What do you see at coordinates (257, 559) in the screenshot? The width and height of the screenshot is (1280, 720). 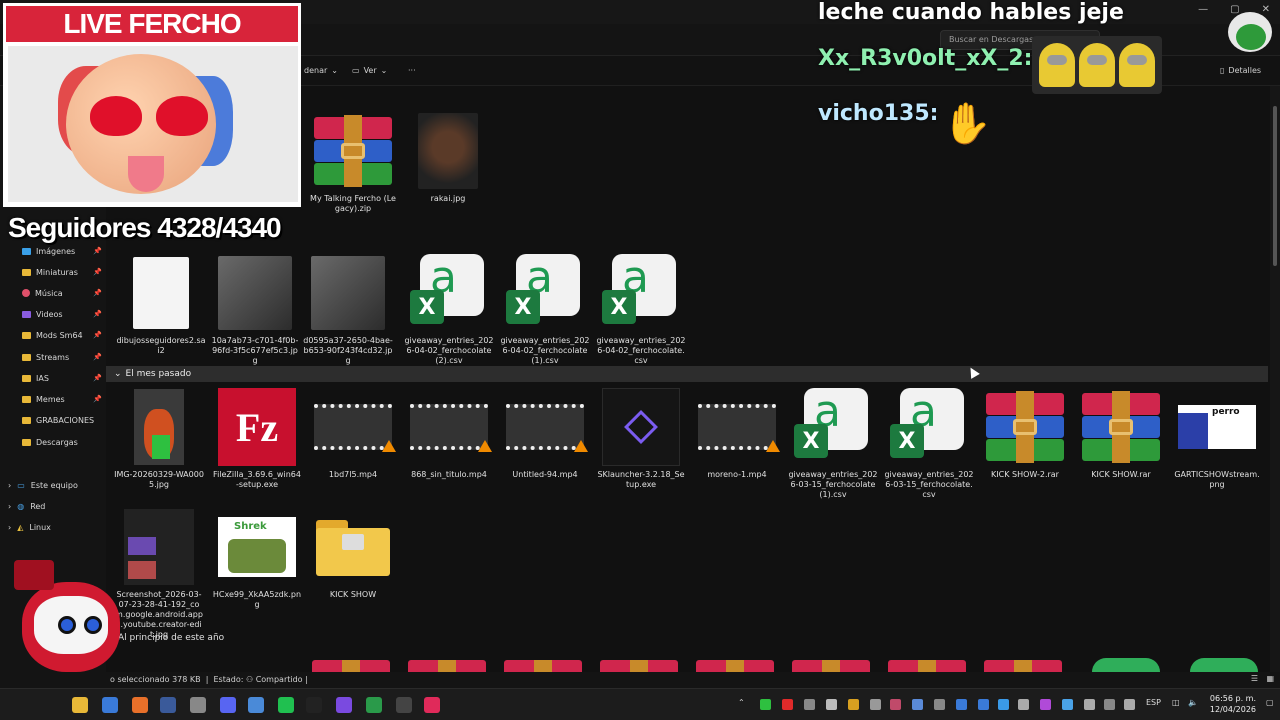 I see `file-item: Shrek HCxe99_XkAA5zdk.png` at bounding box center [257, 559].